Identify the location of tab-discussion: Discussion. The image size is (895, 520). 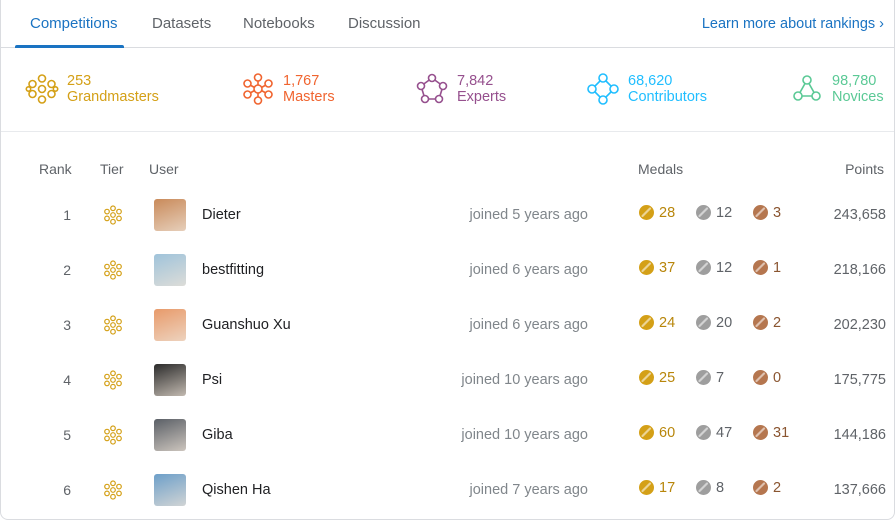
(384, 23).